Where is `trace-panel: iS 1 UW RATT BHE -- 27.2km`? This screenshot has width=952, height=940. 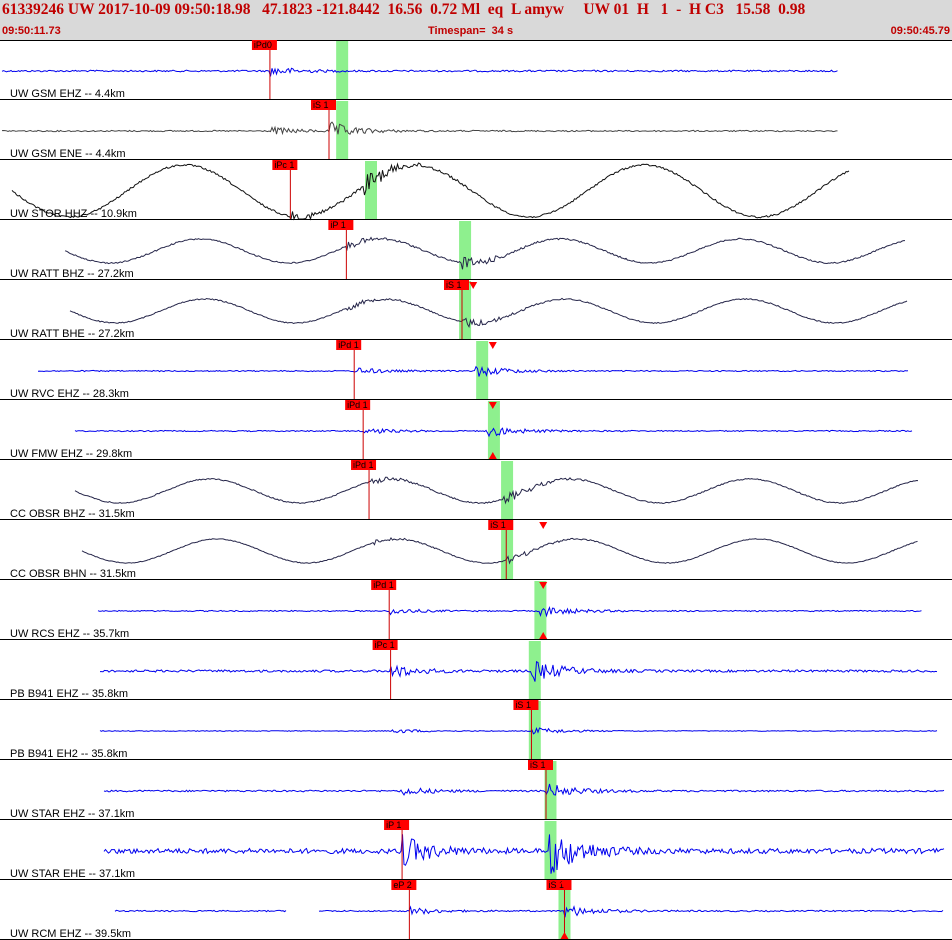 trace-panel: iS 1 UW RATT BHE -- 27.2km is located at coordinates (476, 310).